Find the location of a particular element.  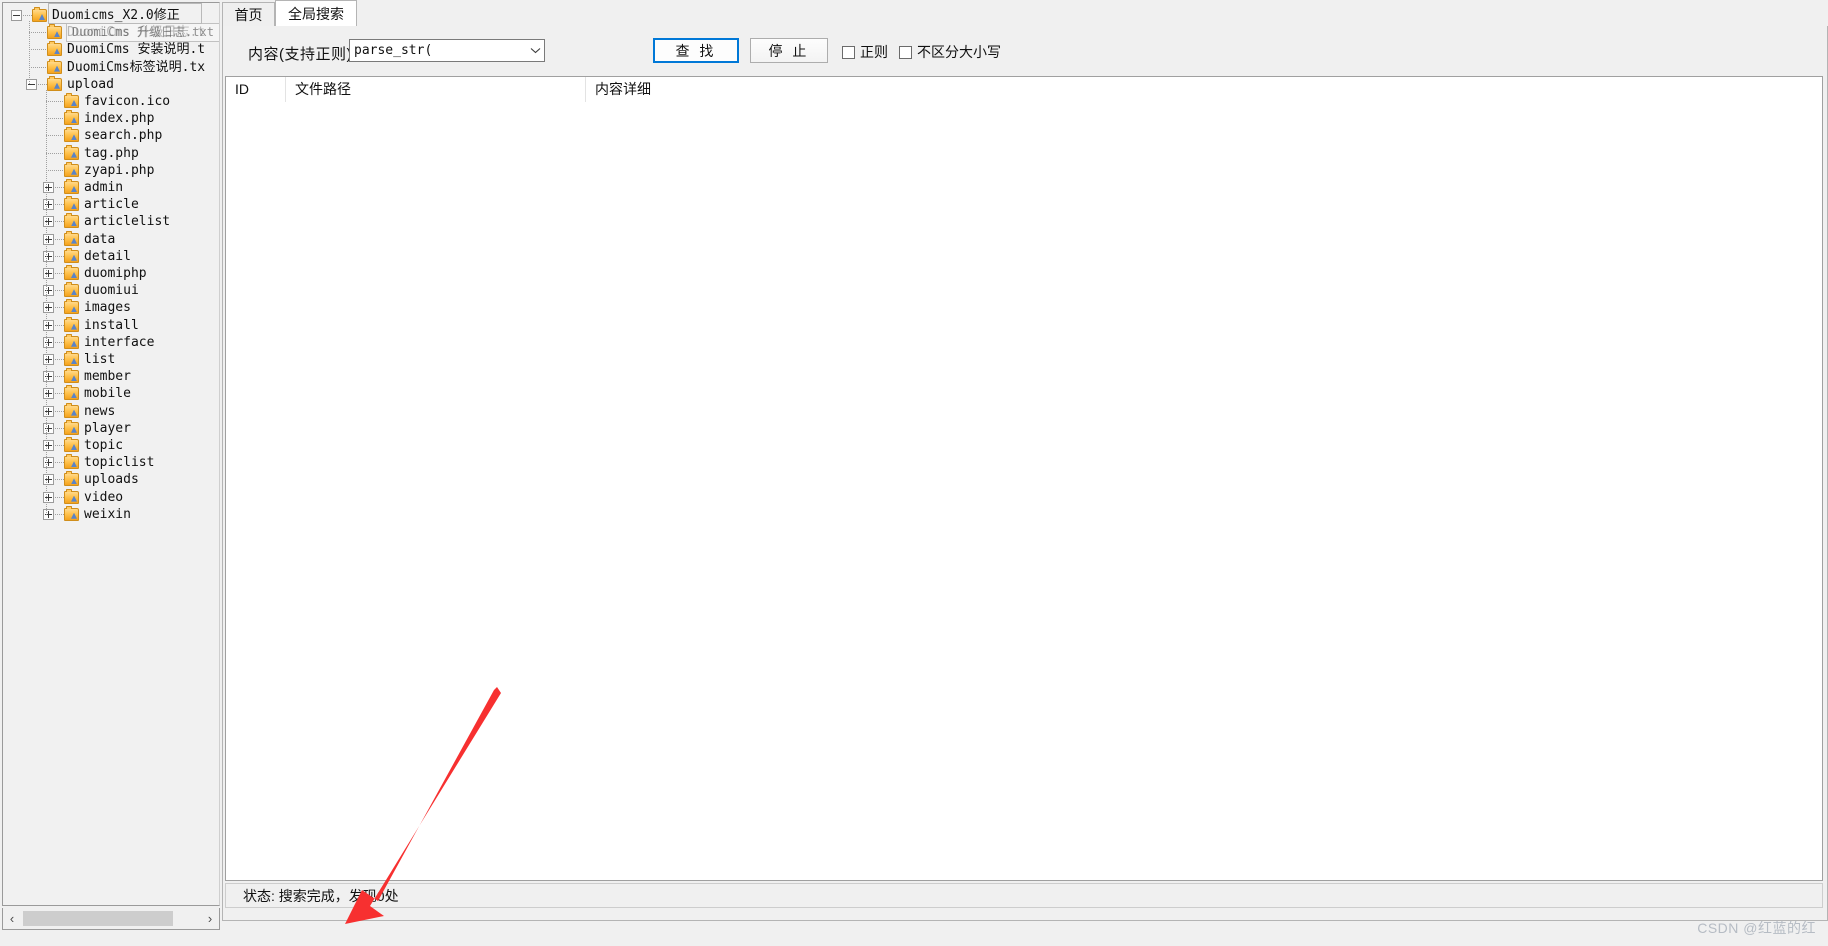

tab-global-search: 全局搜索 is located at coordinates (316, 13).